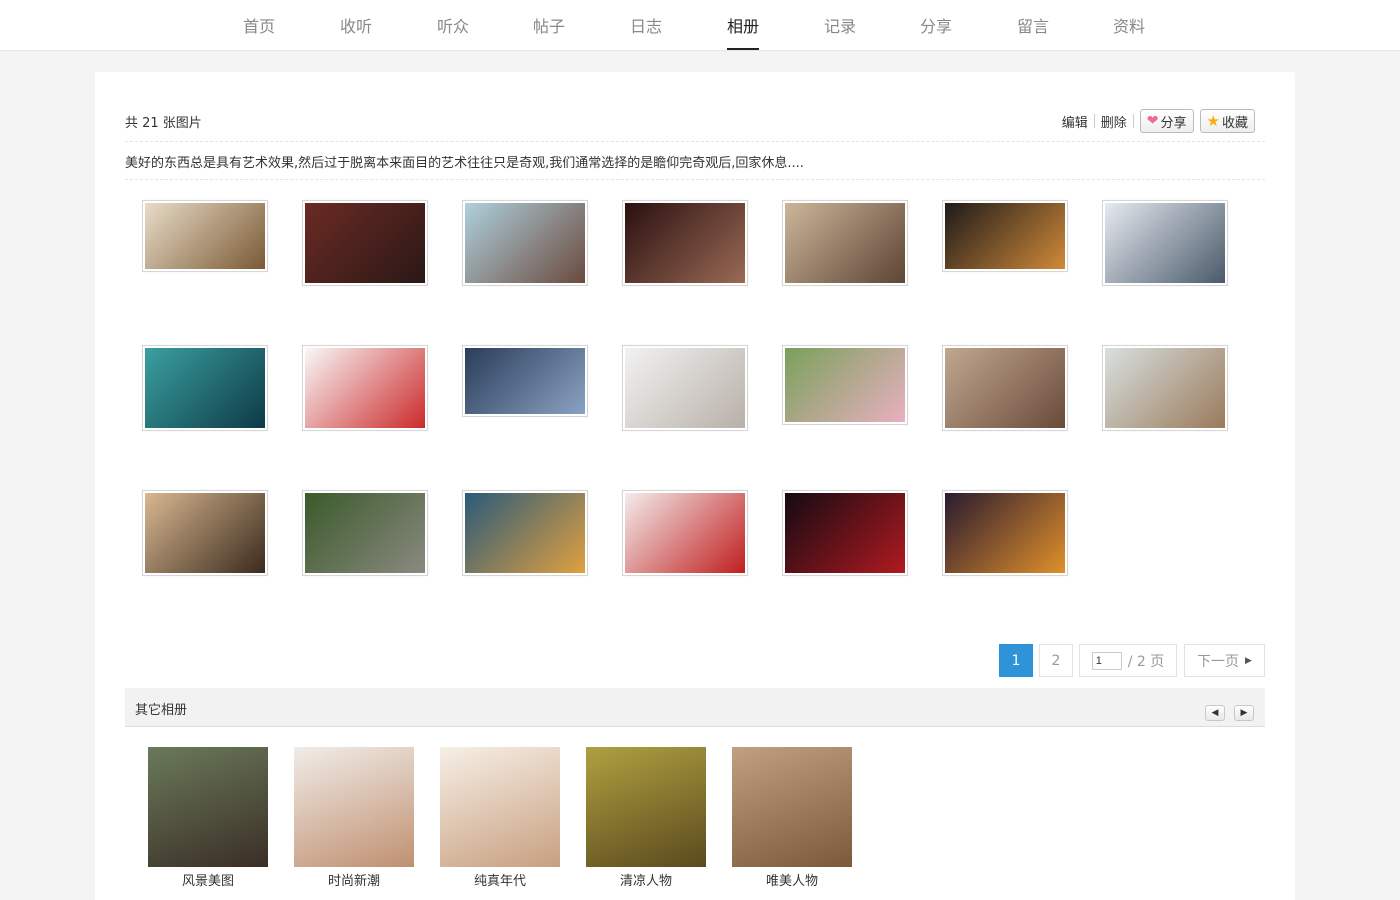 This screenshot has width=1400, height=900. What do you see at coordinates (499, 881) in the screenshot?
I see `album-name: 纯真年代` at bounding box center [499, 881].